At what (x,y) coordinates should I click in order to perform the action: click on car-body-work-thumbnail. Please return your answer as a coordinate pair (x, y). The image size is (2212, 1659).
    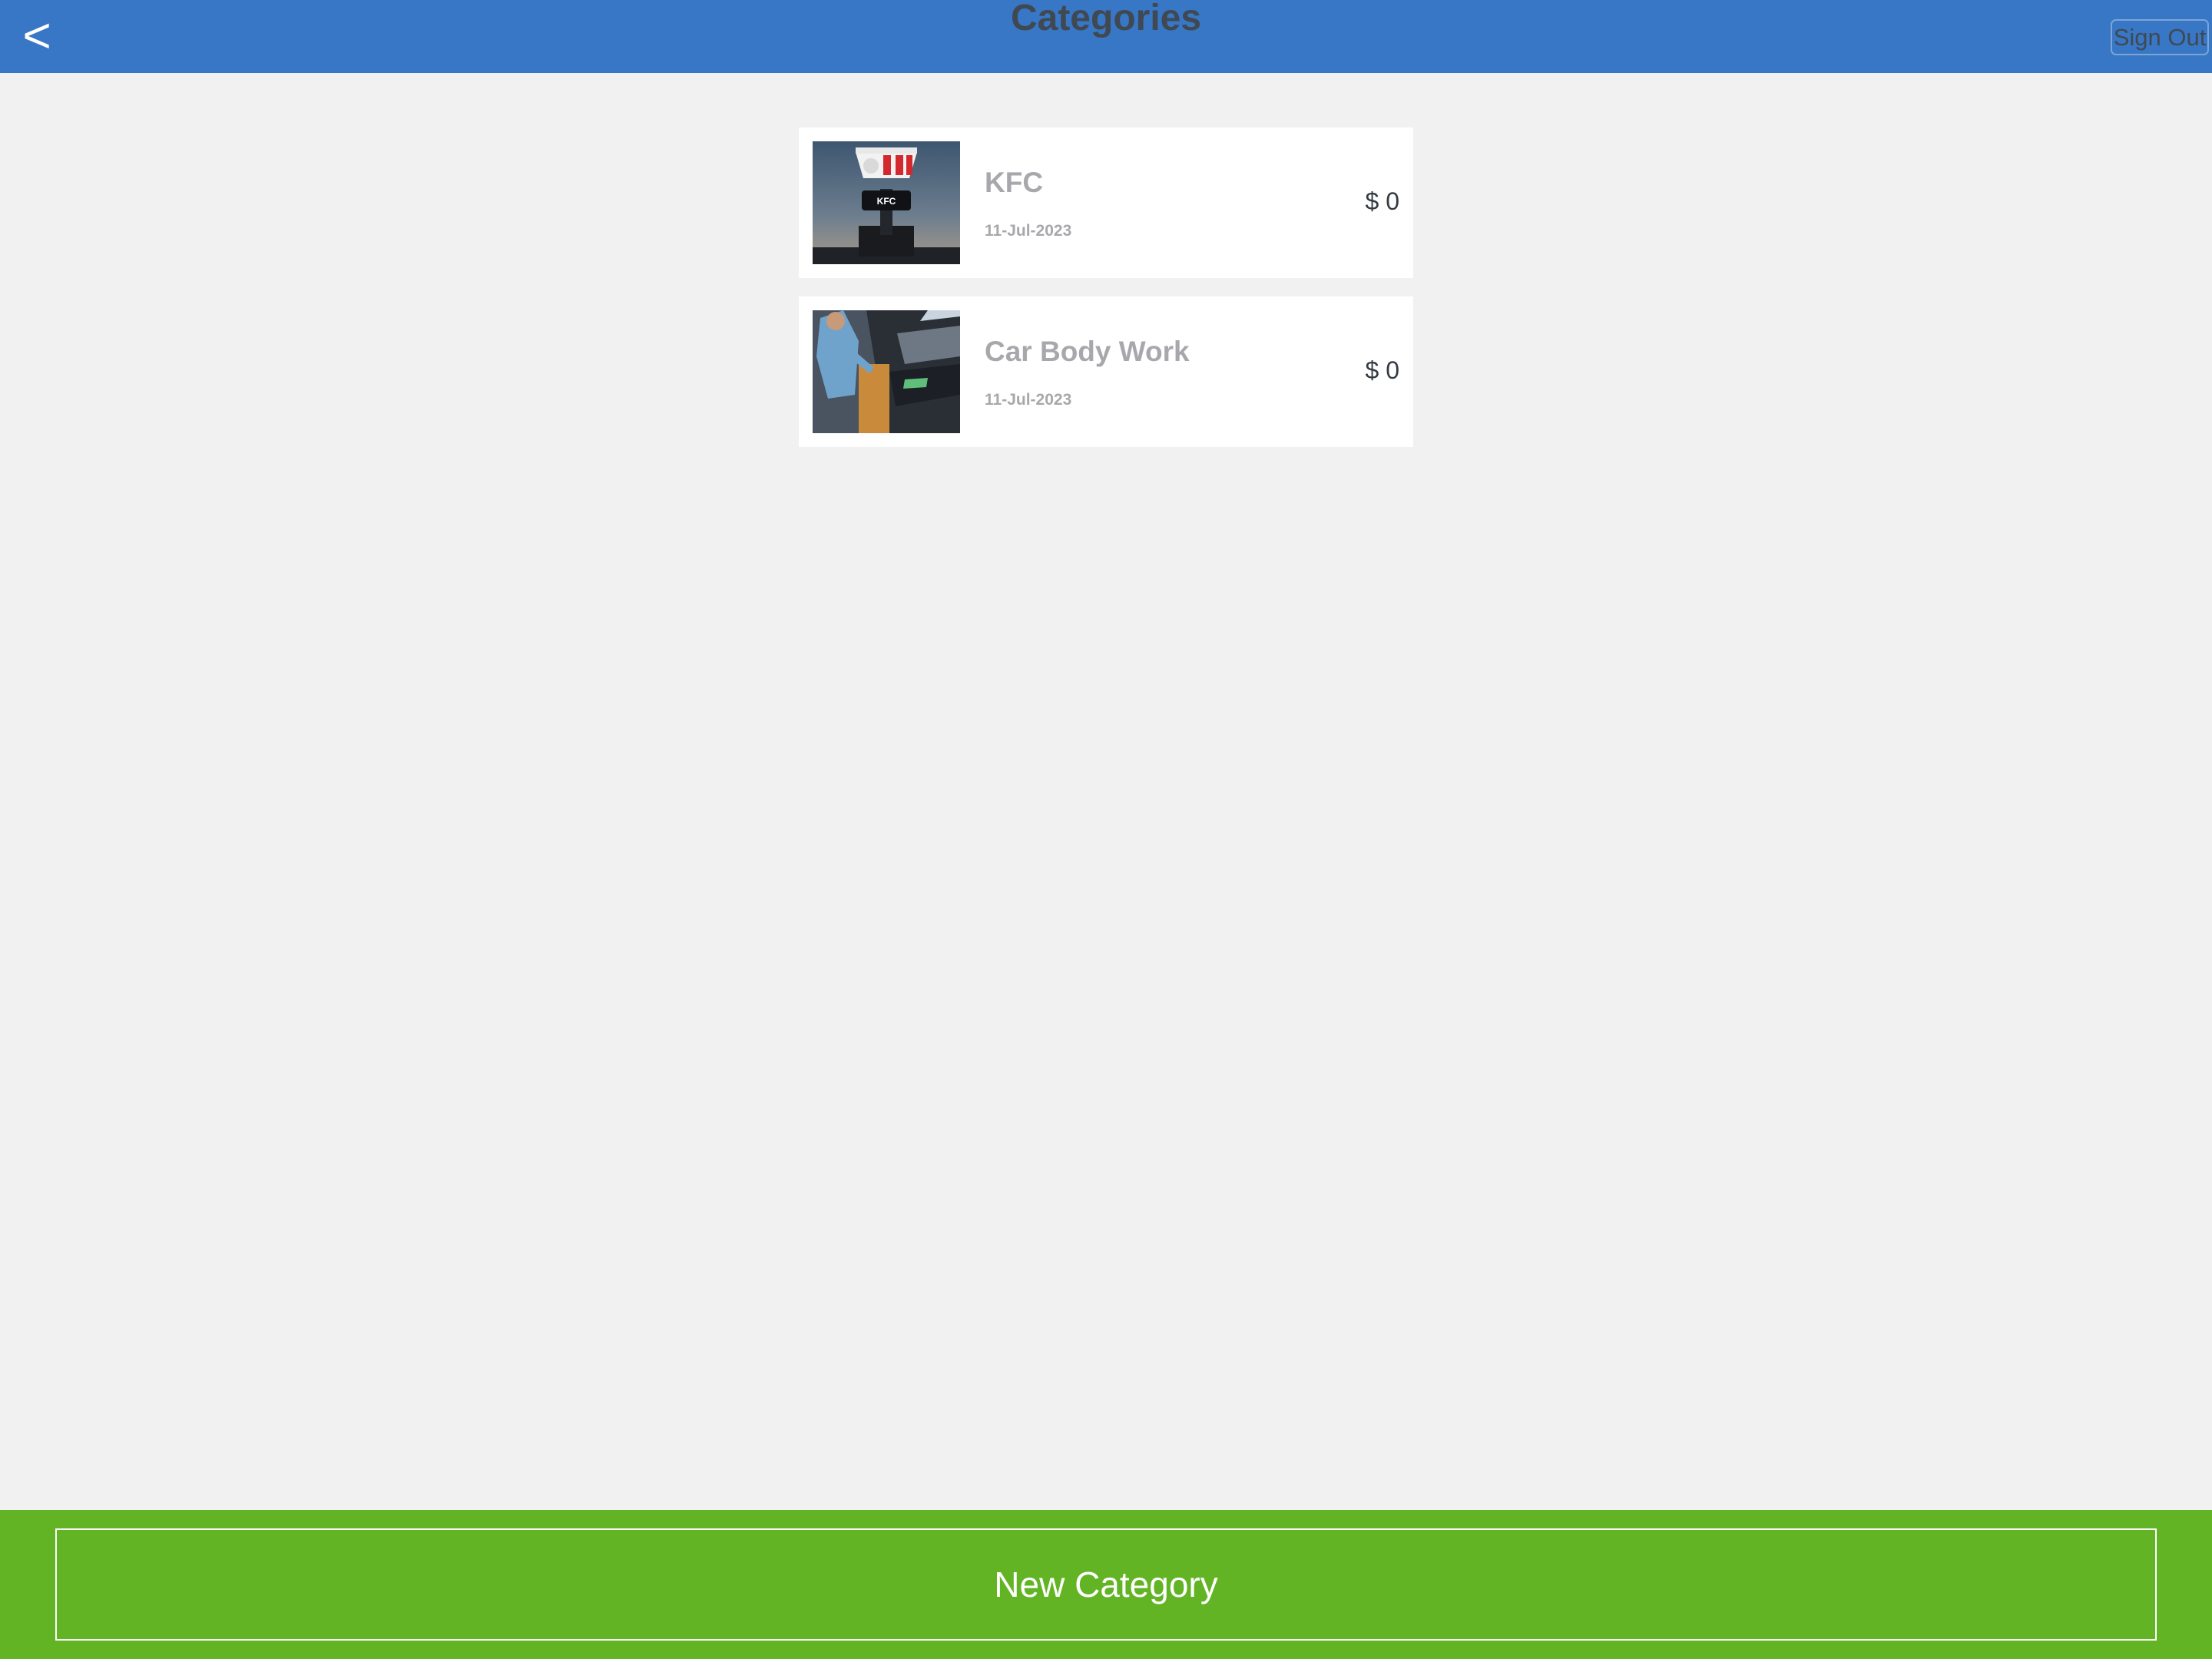
    Looking at the image, I should click on (887, 371).